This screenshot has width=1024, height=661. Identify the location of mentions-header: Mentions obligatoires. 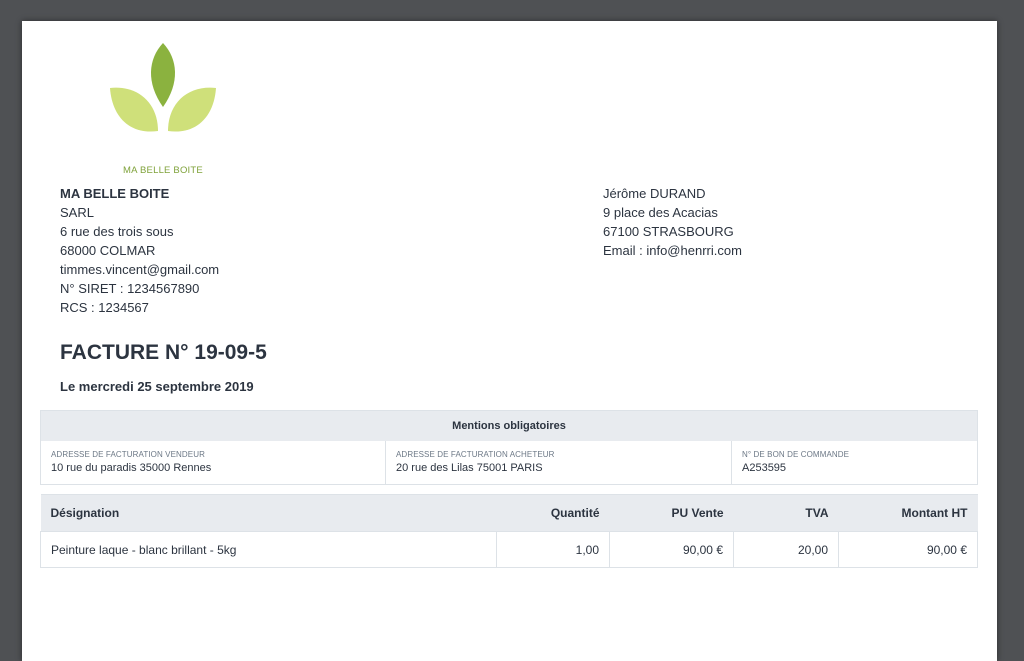
(509, 426).